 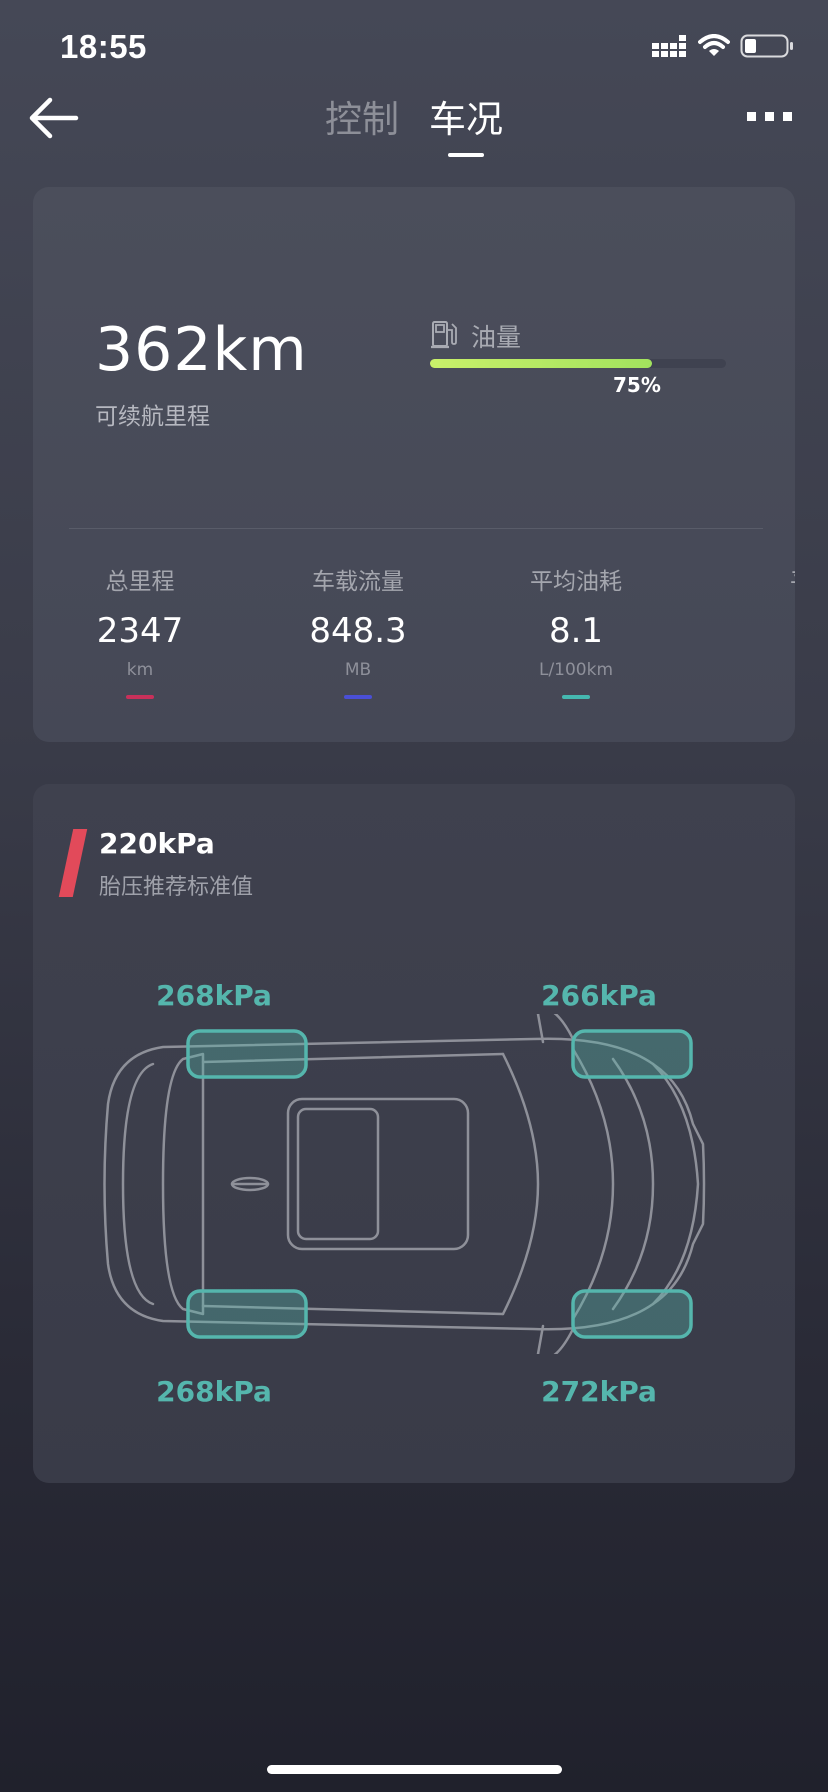 What do you see at coordinates (754, 582) in the screenshot?
I see `stat-label: 平均` at bounding box center [754, 582].